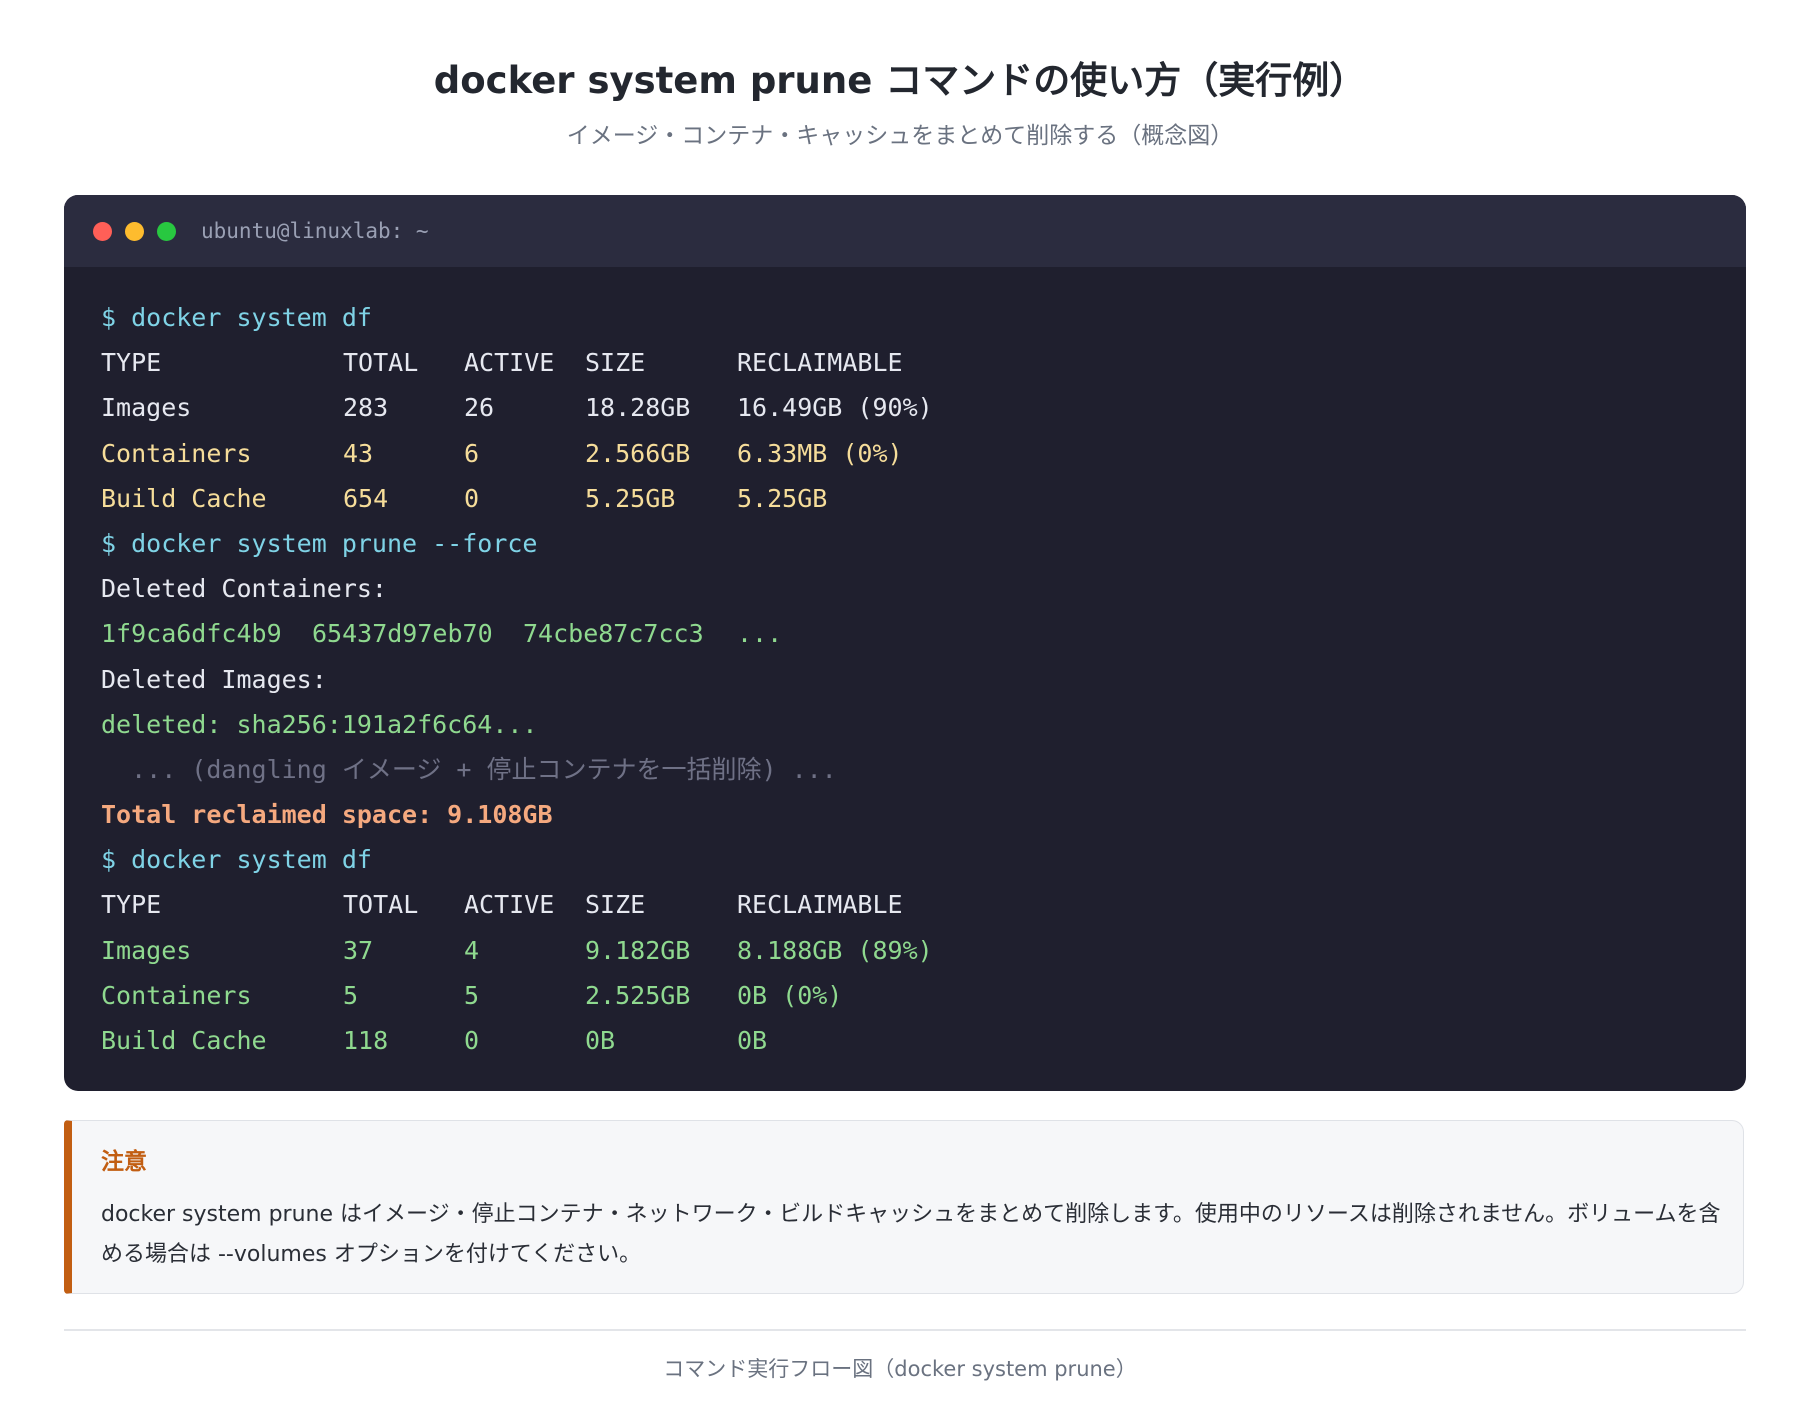  What do you see at coordinates (517, 950) in the screenshot?
I see `df-row: Images 37 4 9.182GB 8.188GB (89%)` at bounding box center [517, 950].